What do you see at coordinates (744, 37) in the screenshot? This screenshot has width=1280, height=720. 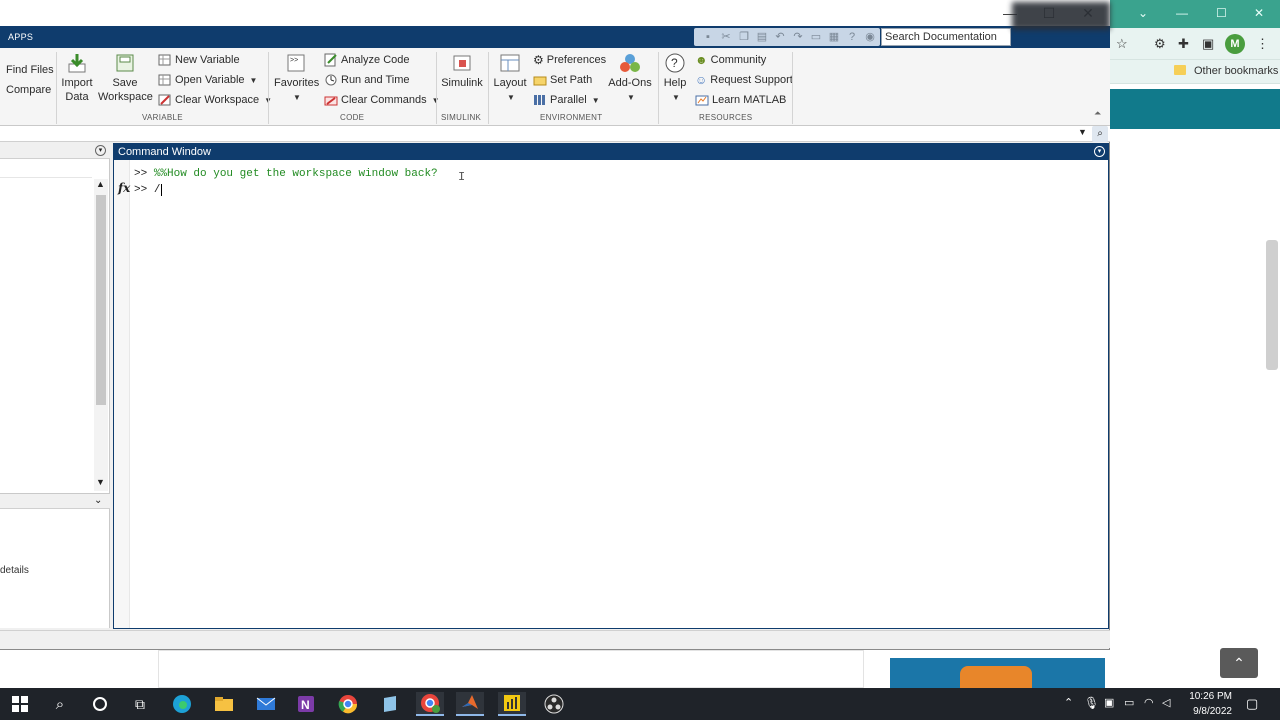 I see `copy-icon: ❐` at bounding box center [744, 37].